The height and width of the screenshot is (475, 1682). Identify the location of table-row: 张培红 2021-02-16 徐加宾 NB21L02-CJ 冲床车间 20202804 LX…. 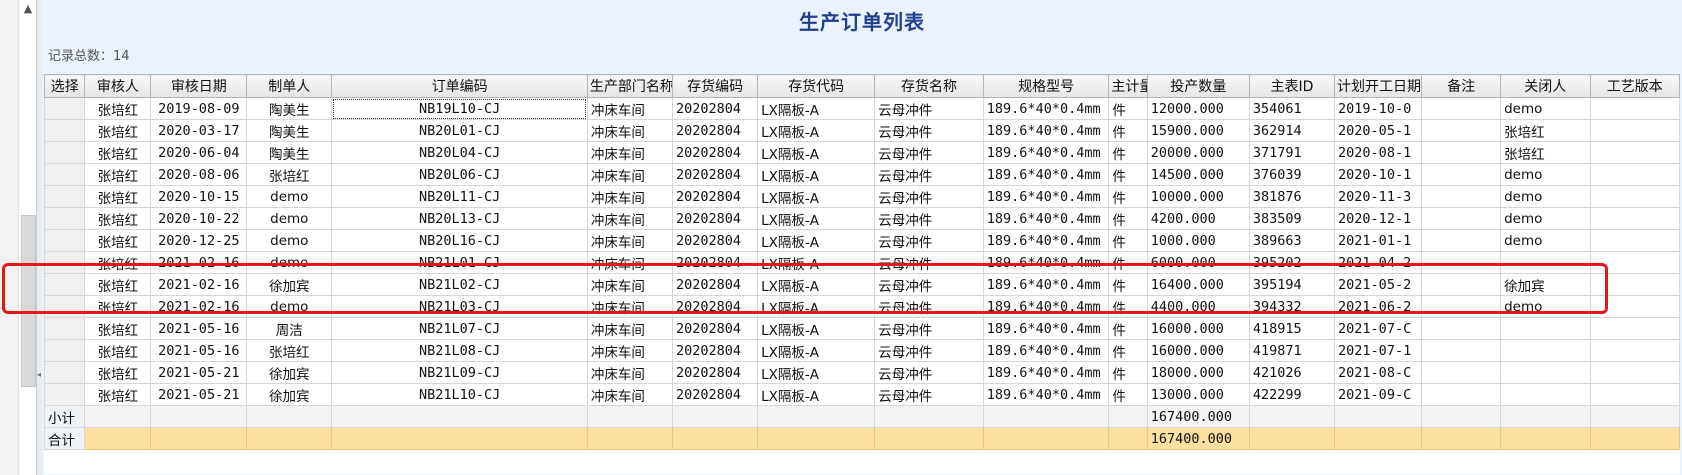
(862, 284).